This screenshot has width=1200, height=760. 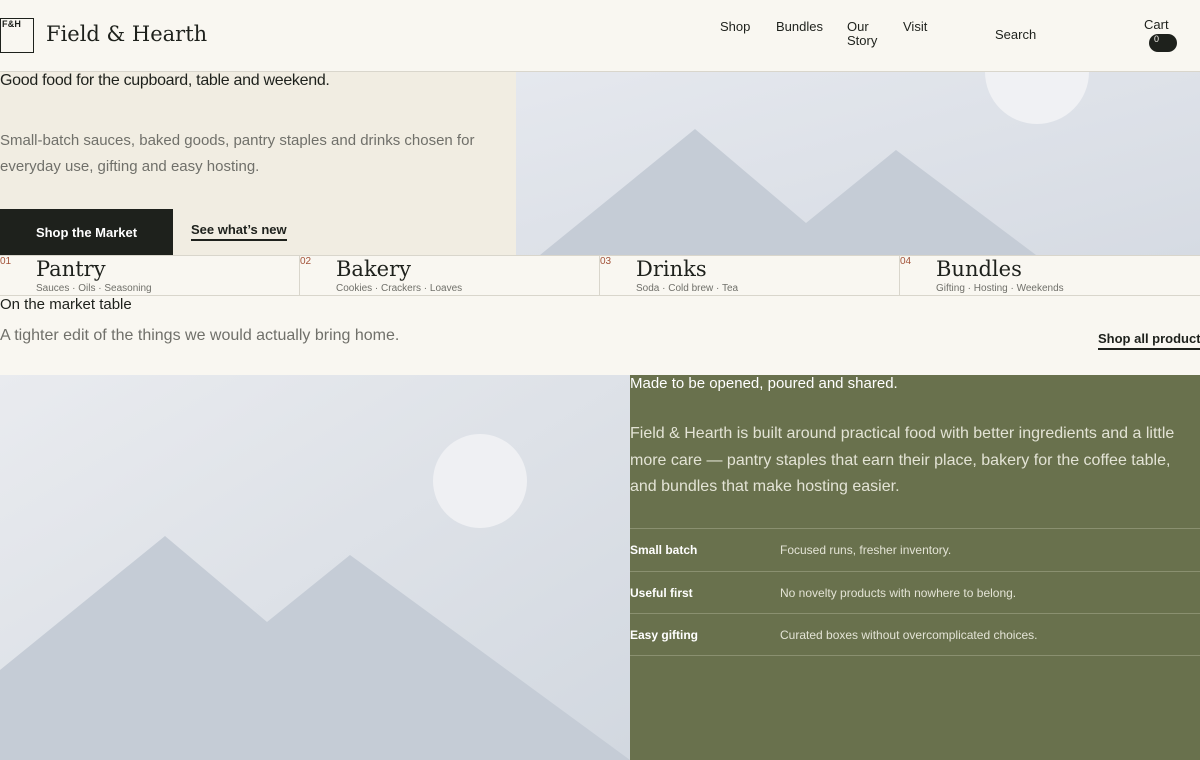 I want to click on category-title: Bakery, so click(x=374, y=269).